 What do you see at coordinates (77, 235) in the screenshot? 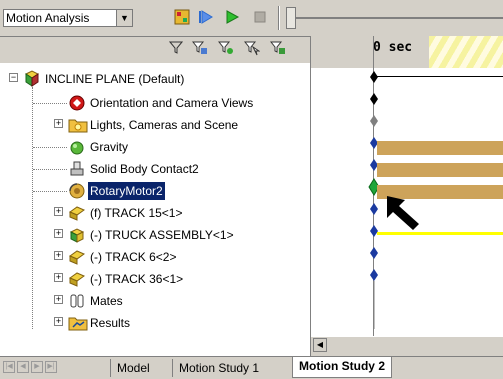
I see `subassembly-icon` at bounding box center [77, 235].